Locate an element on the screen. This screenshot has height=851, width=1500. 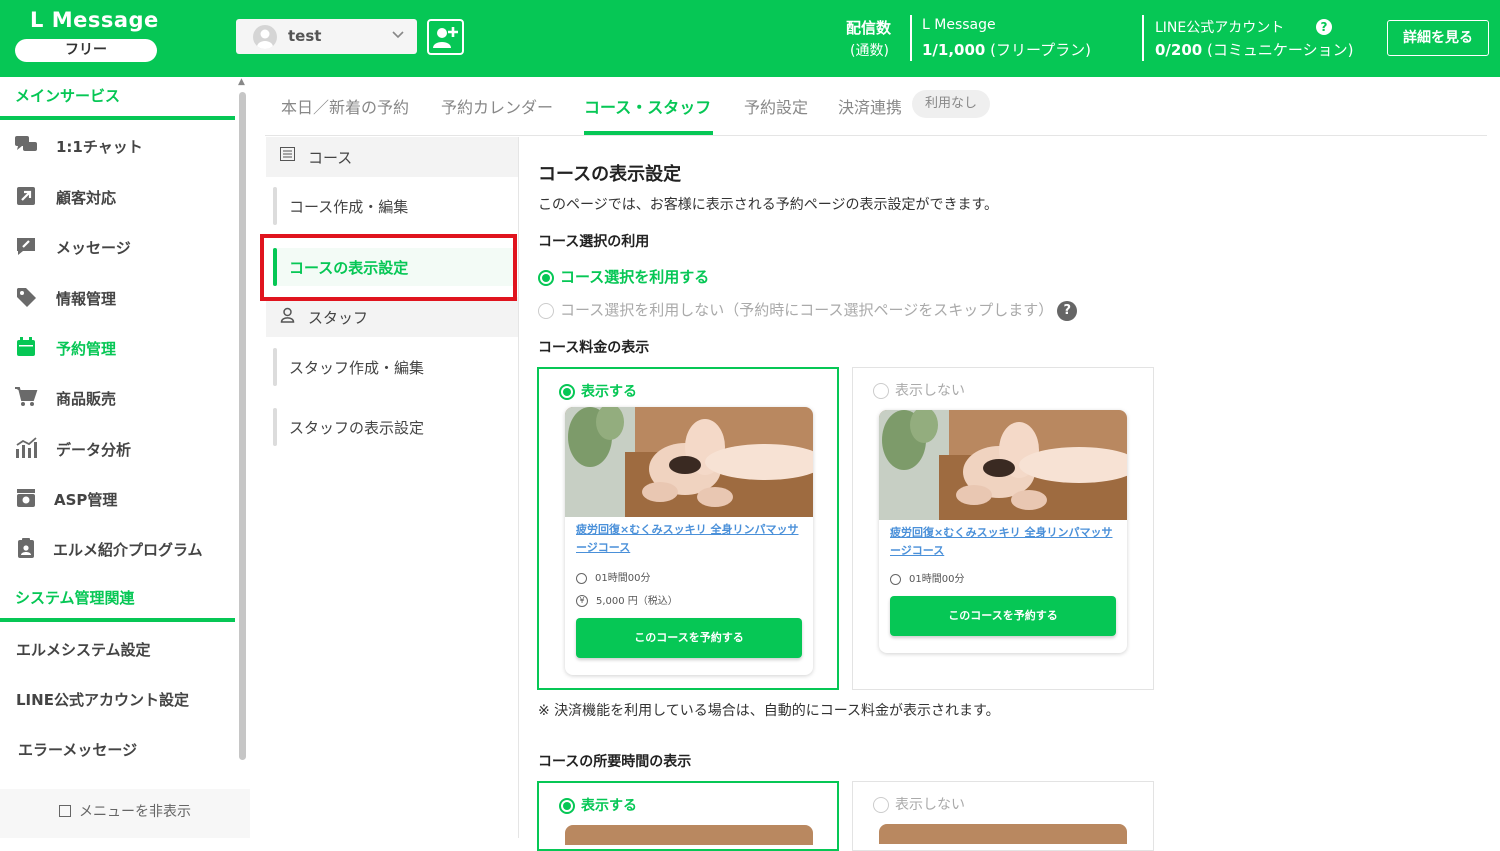
payment-note: ※ 決済機能を利用している場合は、自動的にコース料金が表示されます。 is located at coordinates (769, 711).